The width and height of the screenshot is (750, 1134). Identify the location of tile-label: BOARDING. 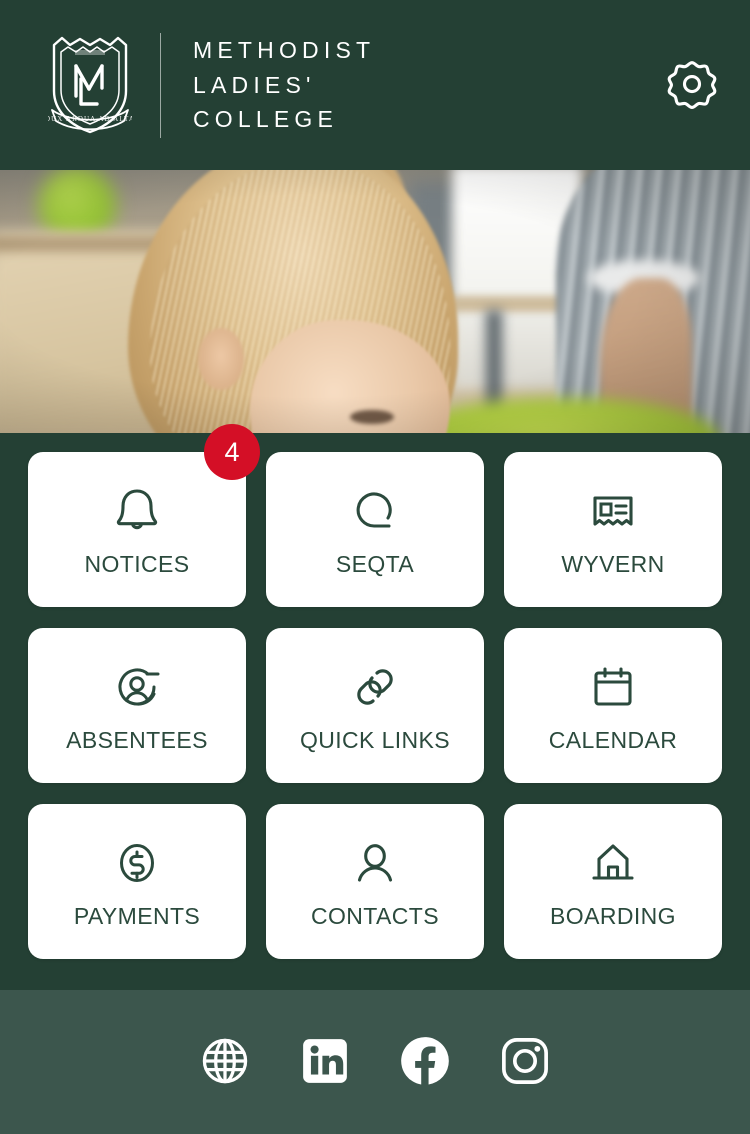
(613, 916).